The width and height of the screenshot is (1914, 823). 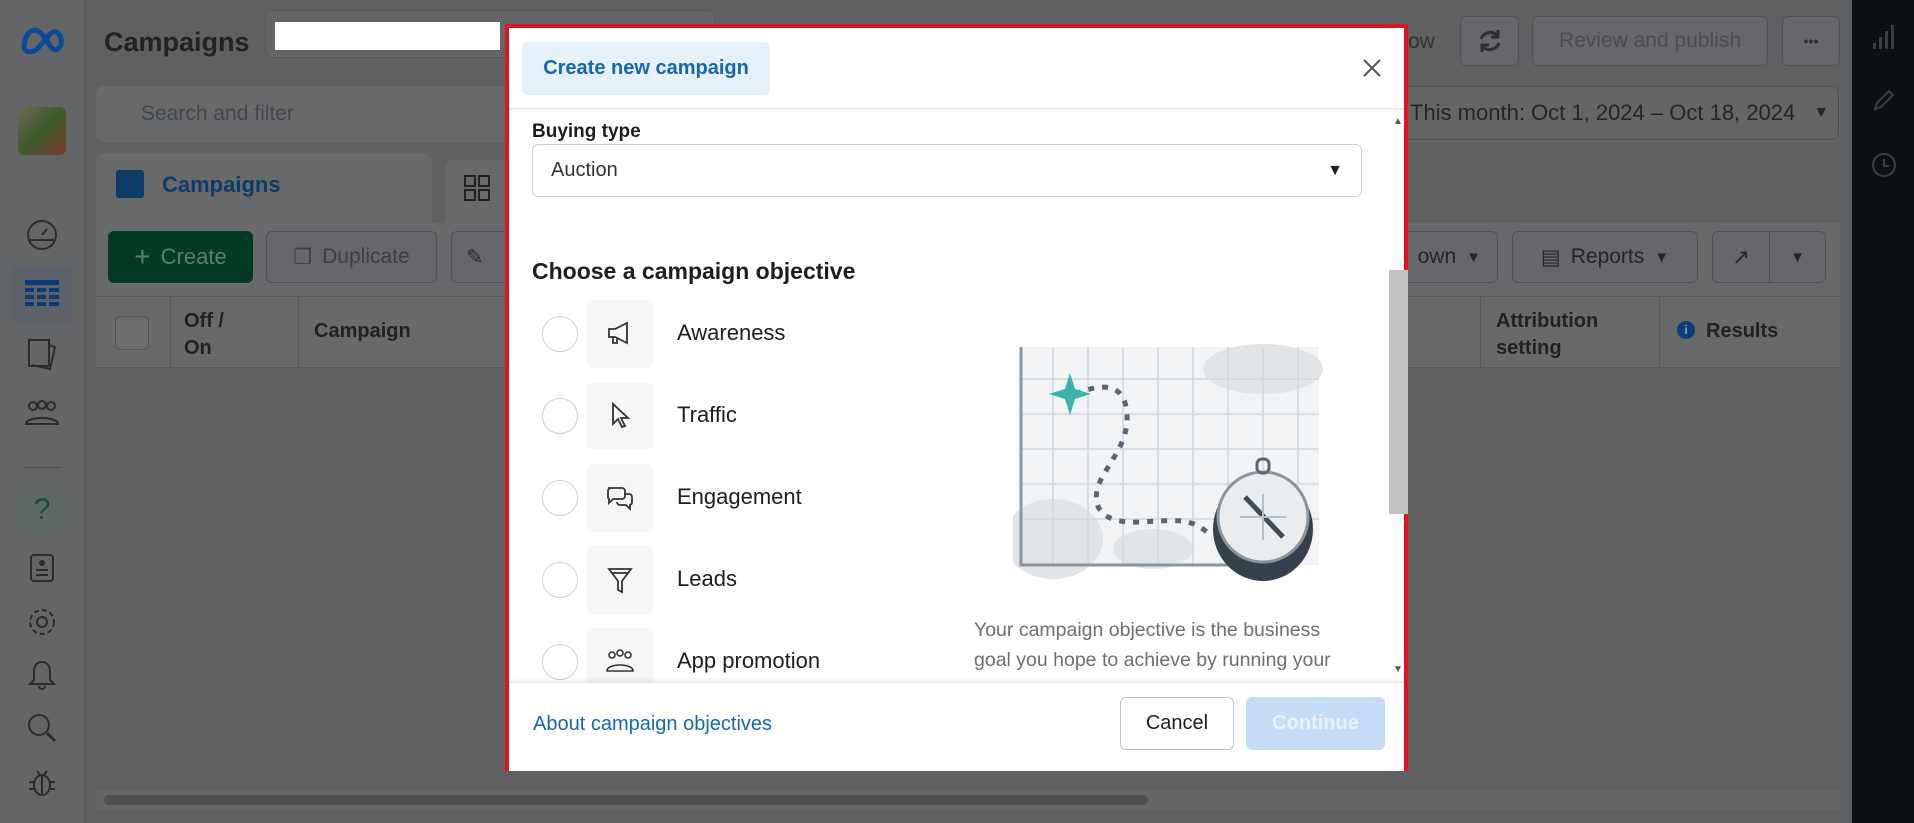 What do you see at coordinates (366, 256) in the screenshot?
I see `duplicate-label: Duplicate` at bounding box center [366, 256].